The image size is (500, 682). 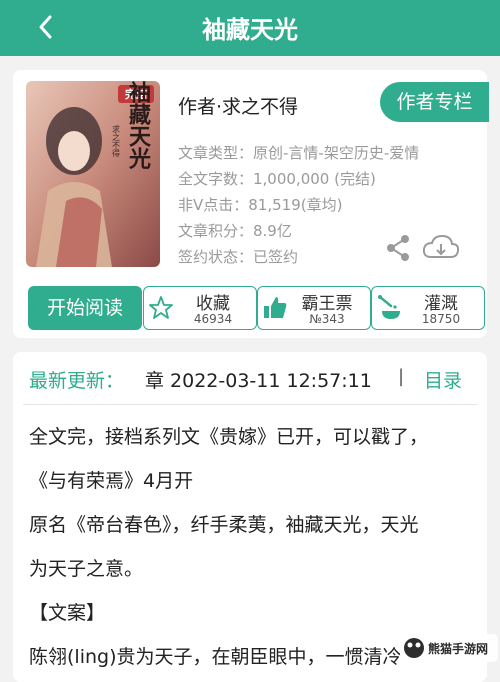 What do you see at coordinates (250, 404) in the screenshot?
I see `divider` at bounding box center [250, 404].